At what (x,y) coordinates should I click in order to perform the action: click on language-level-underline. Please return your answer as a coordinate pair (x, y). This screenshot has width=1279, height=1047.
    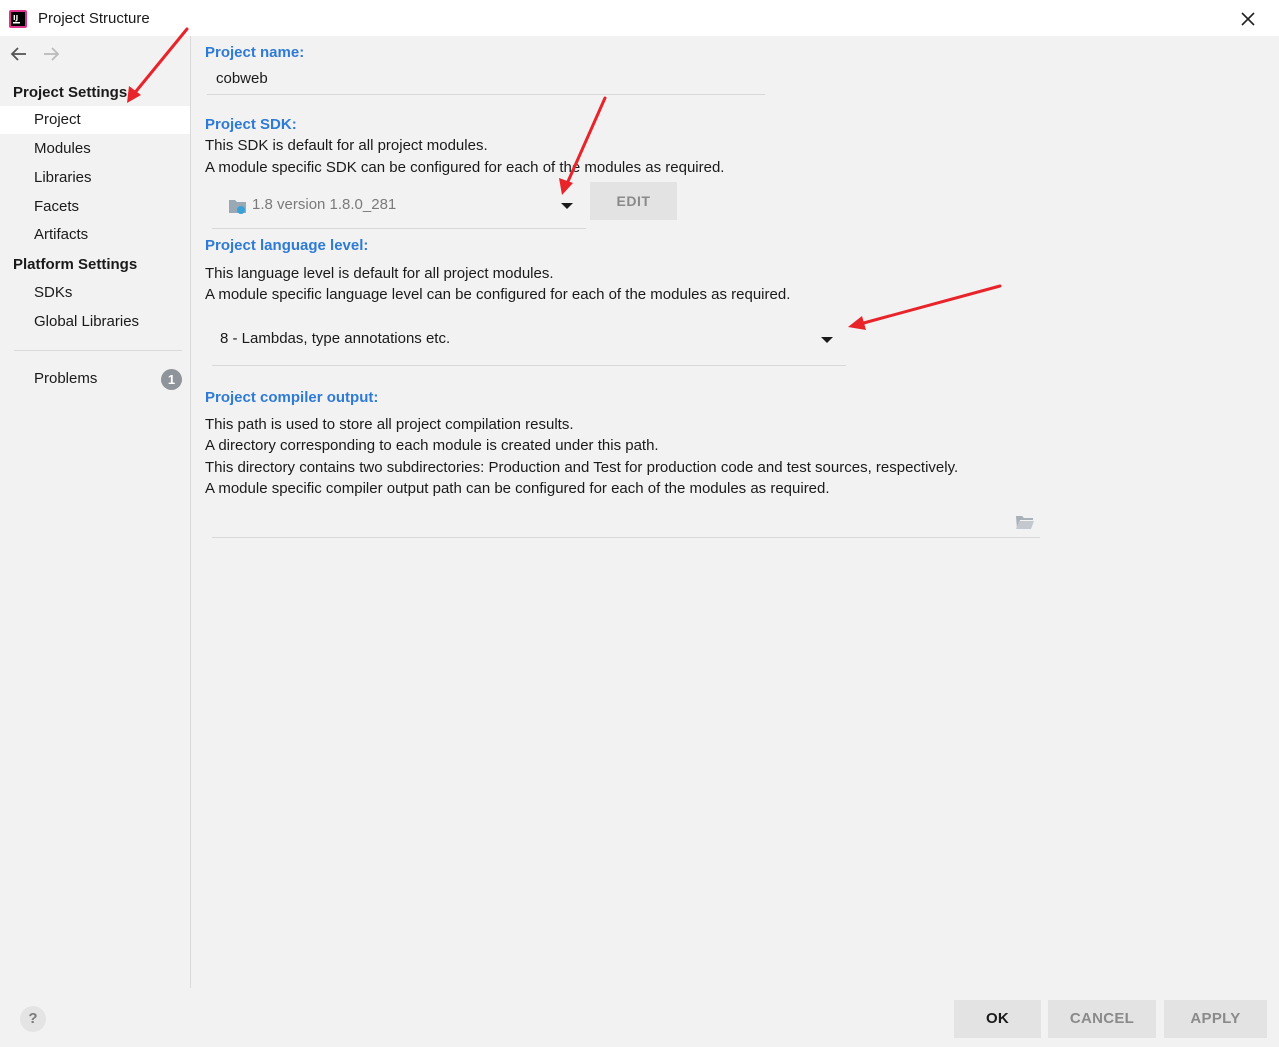
    Looking at the image, I should click on (529, 365).